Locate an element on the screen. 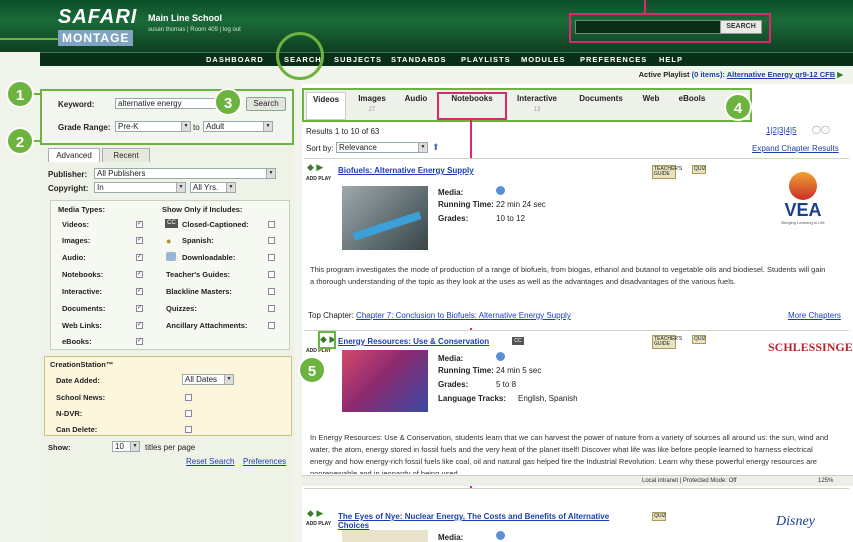  media-row: Media: is located at coordinates (471, 191).